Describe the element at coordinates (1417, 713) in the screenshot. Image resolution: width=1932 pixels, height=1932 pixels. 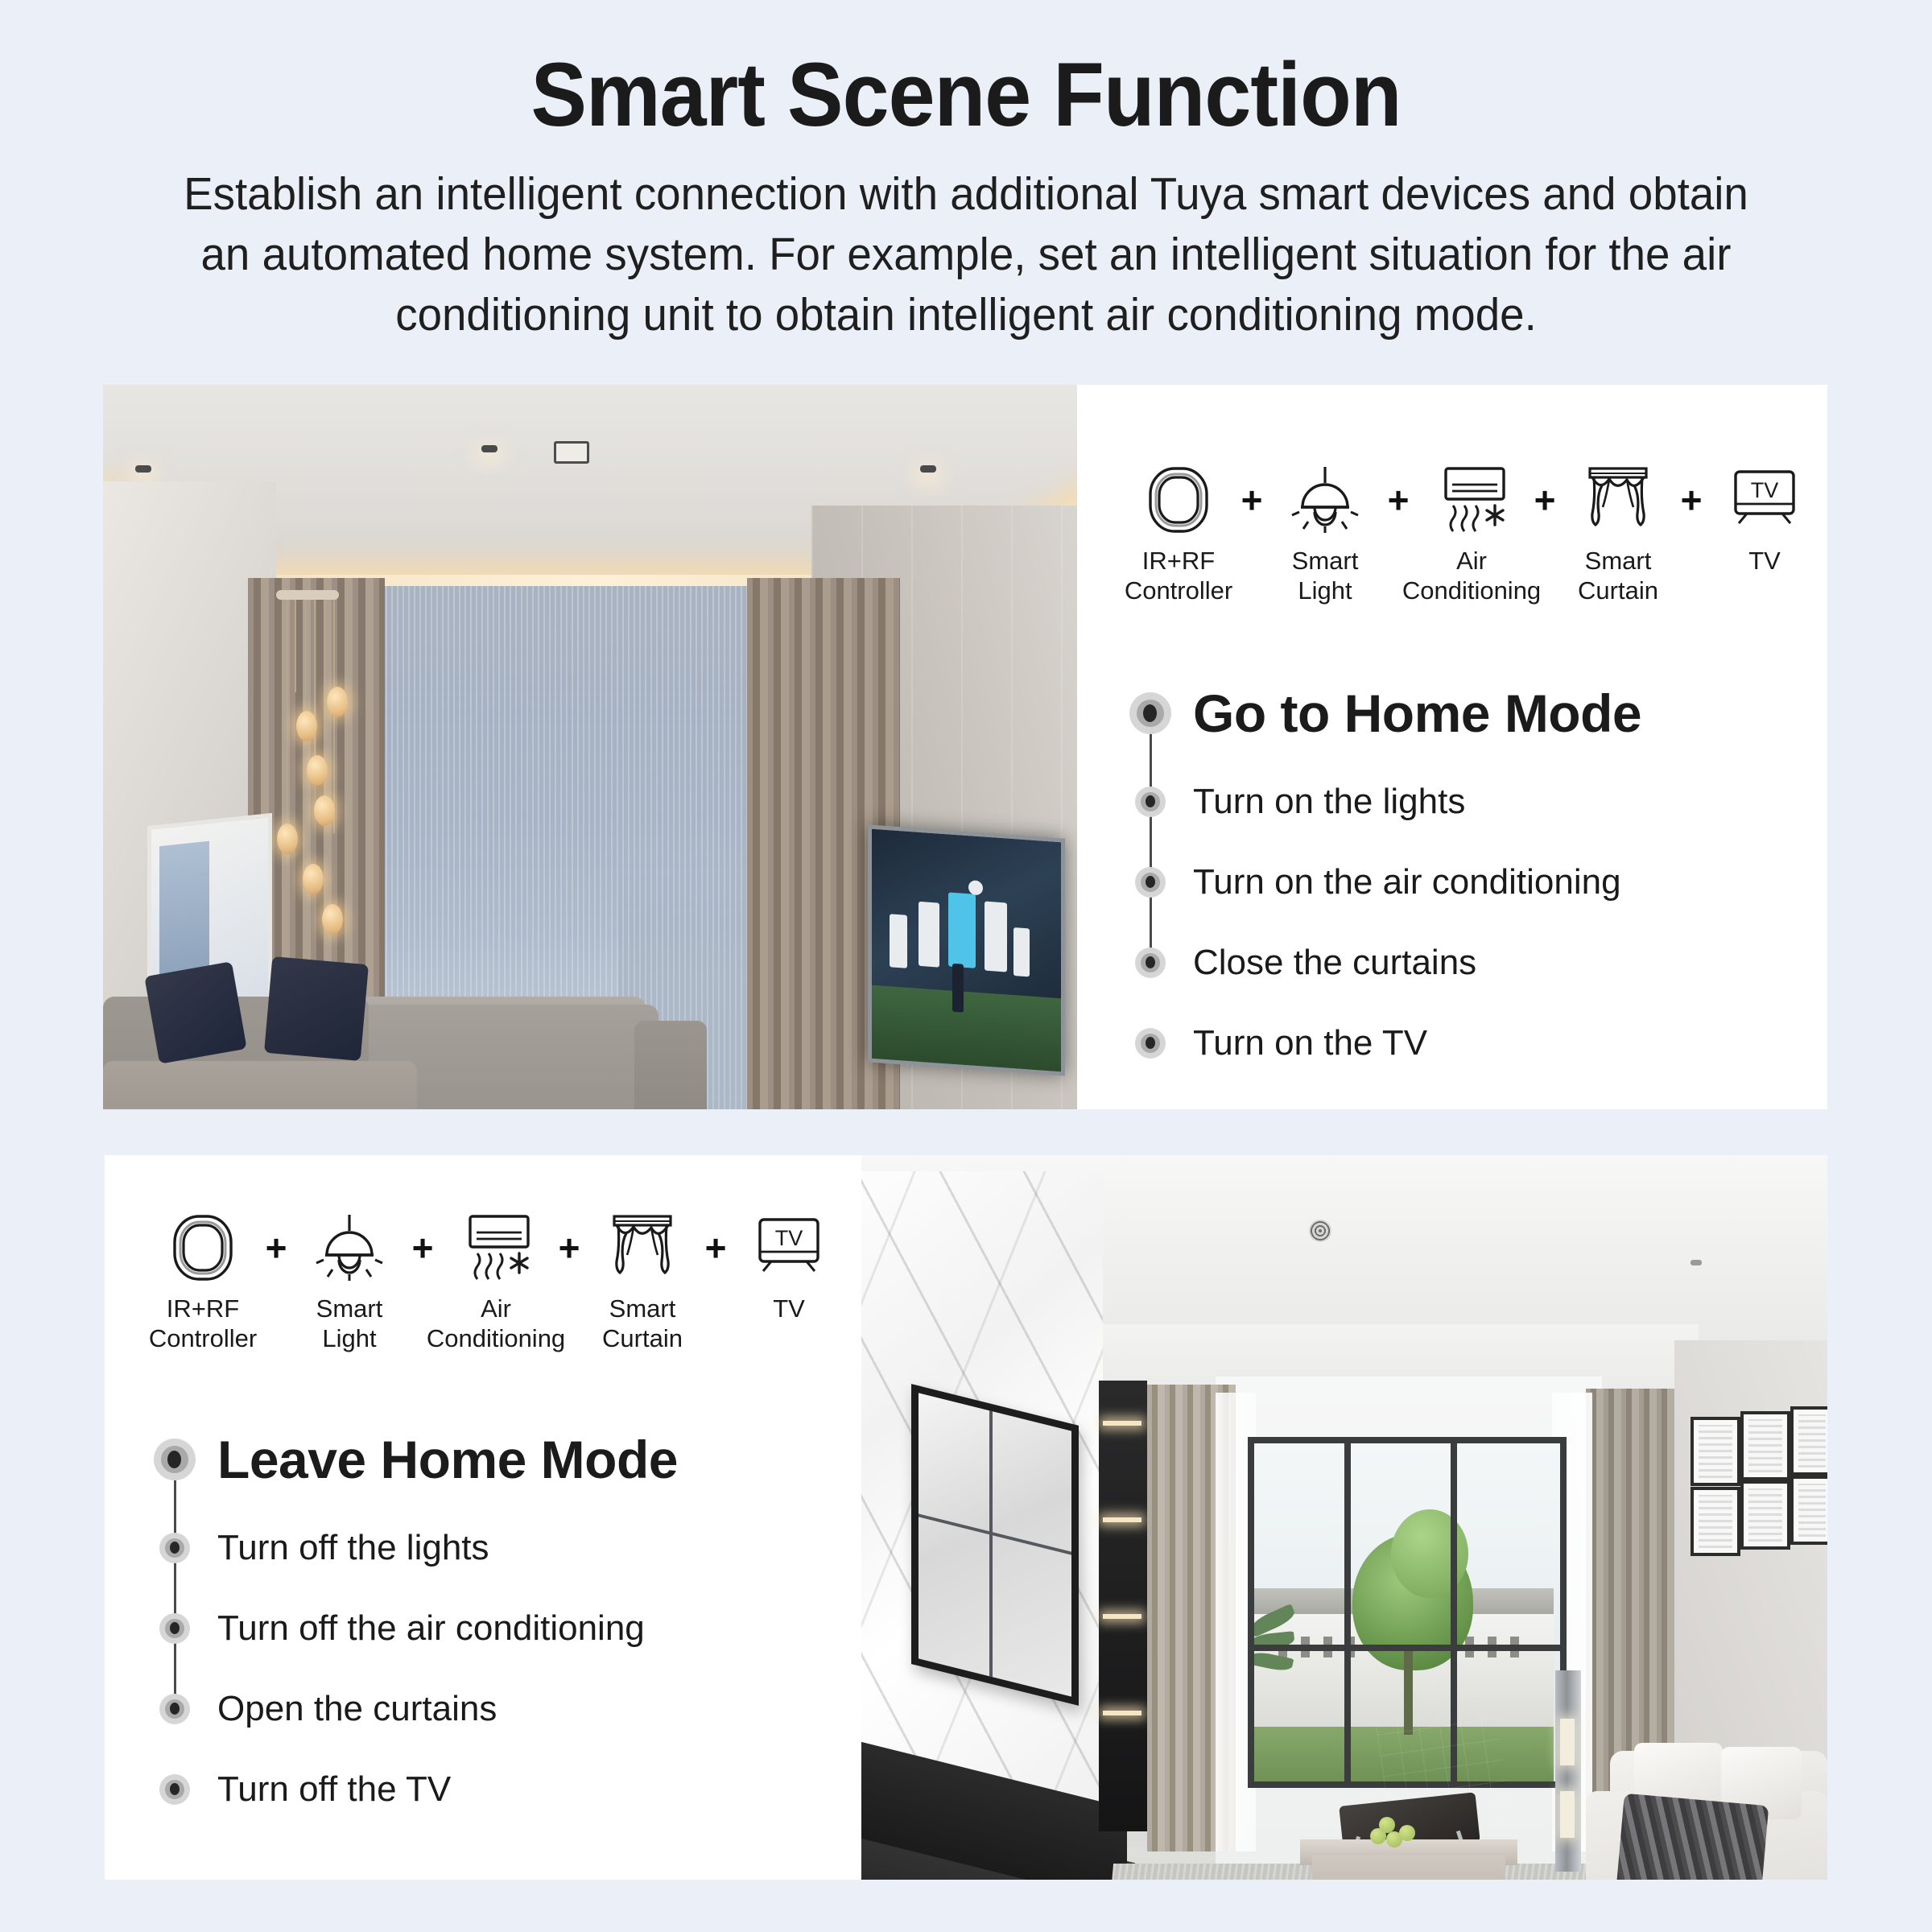
I see `scene-title: Go to Home Mode` at that location.